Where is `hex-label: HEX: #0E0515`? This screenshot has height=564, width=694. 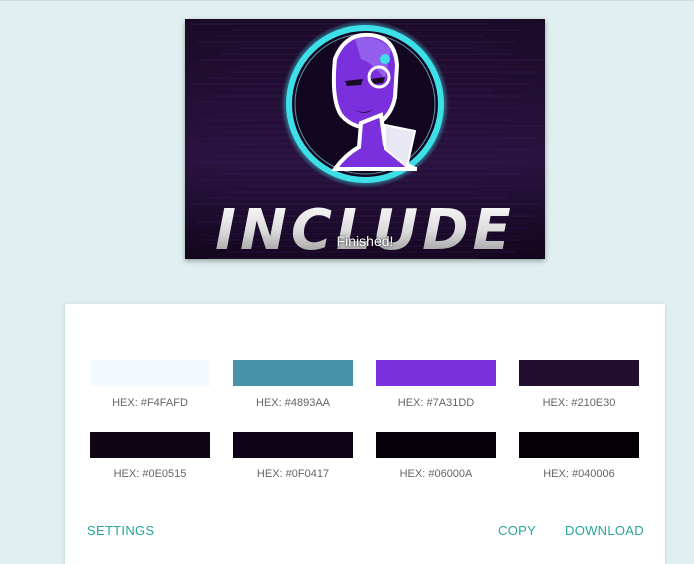
hex-label: HEX: #0E0515 is located at coordinates (150, 474).